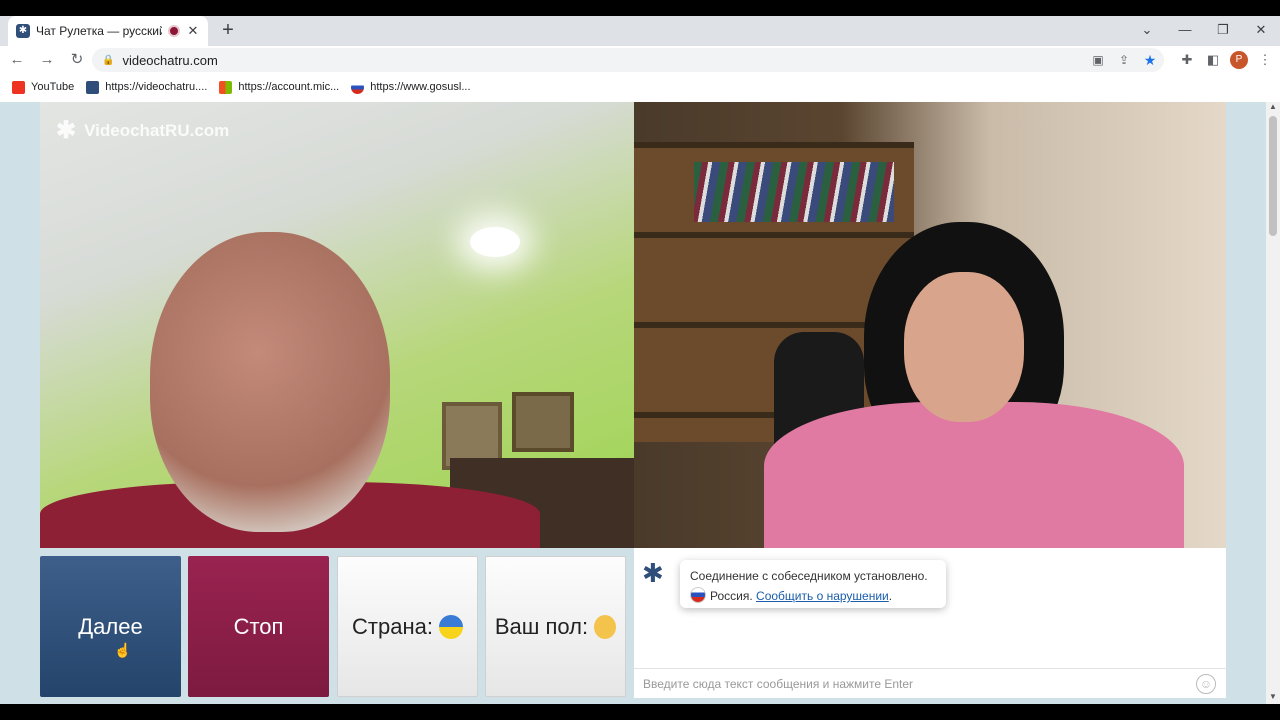 Image resolution: width=1280 pixels, height=720 pixels. I want to click on country-label: Страна:, so click(392, 626).